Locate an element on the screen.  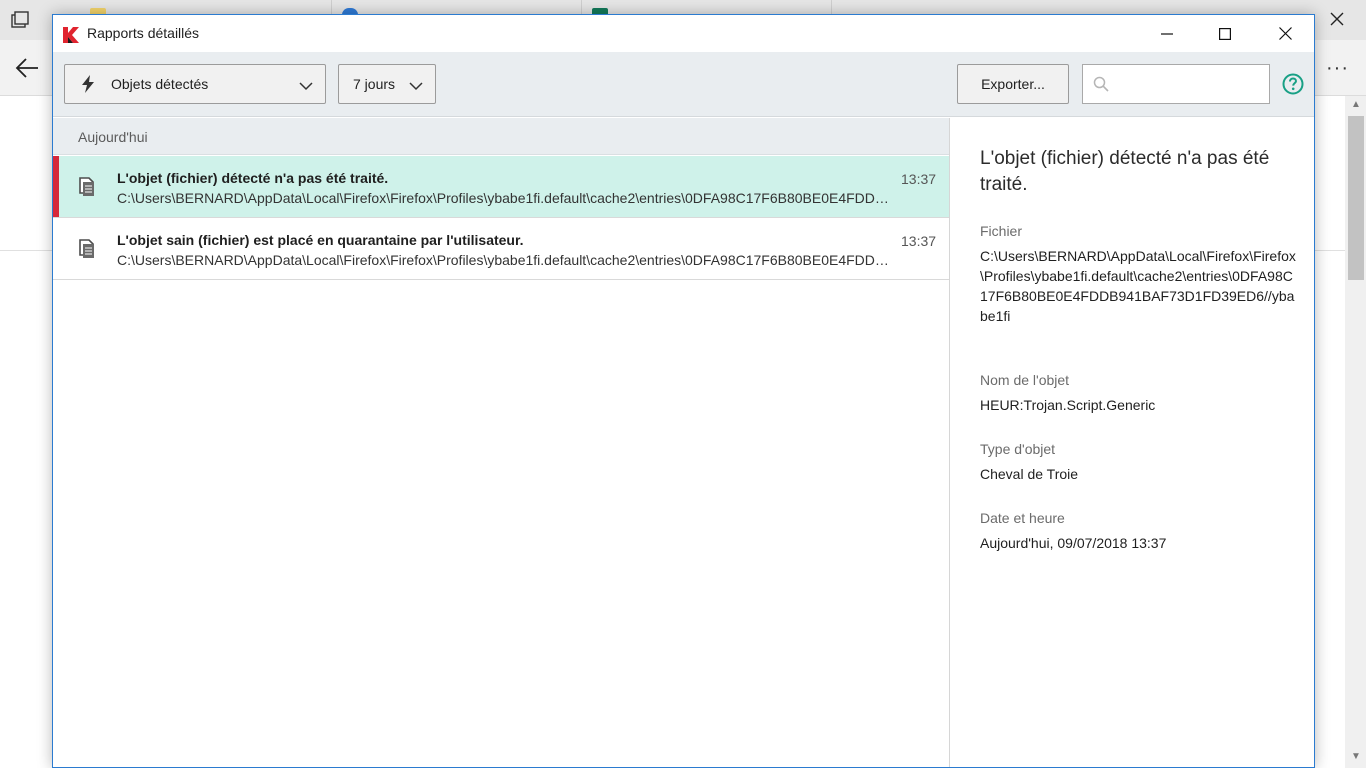
search-input is located at coordinates (1190, 84).